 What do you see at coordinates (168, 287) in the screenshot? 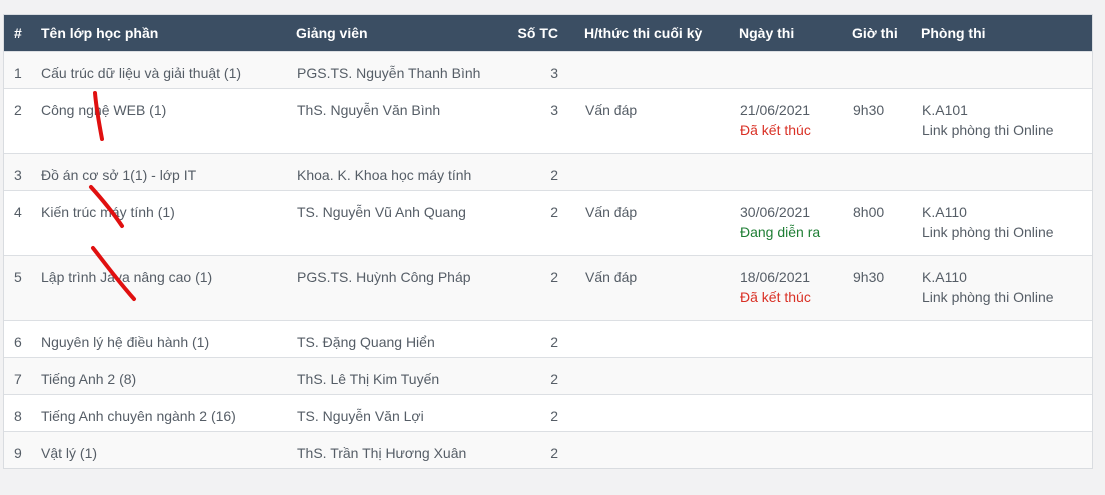
I see `cell-course-name: Lập trình Java nâng cao (1)` at bounding box center [168, 287].